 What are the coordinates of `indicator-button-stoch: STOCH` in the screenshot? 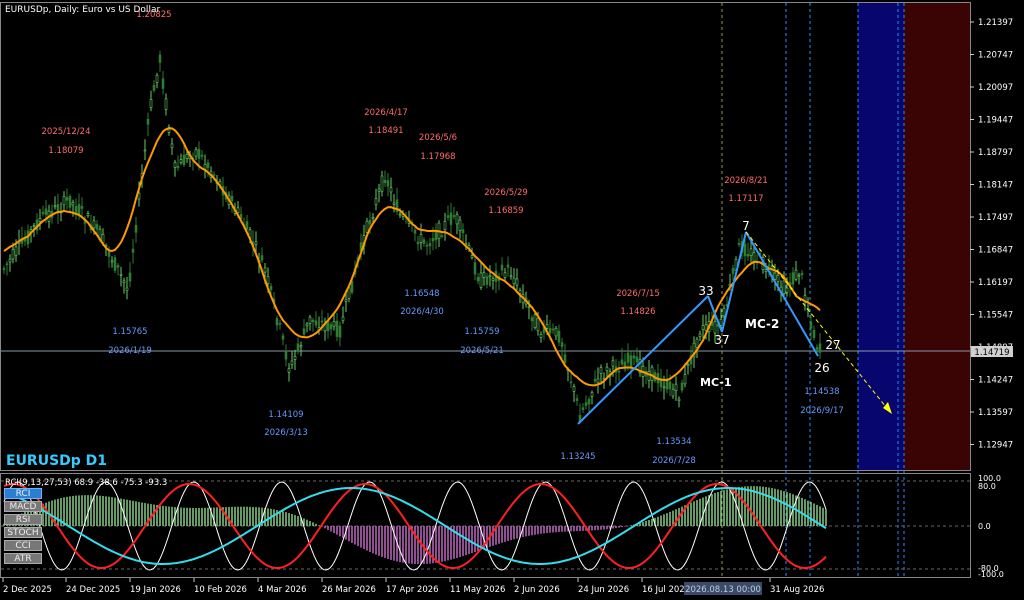 It's located at (23, 532).